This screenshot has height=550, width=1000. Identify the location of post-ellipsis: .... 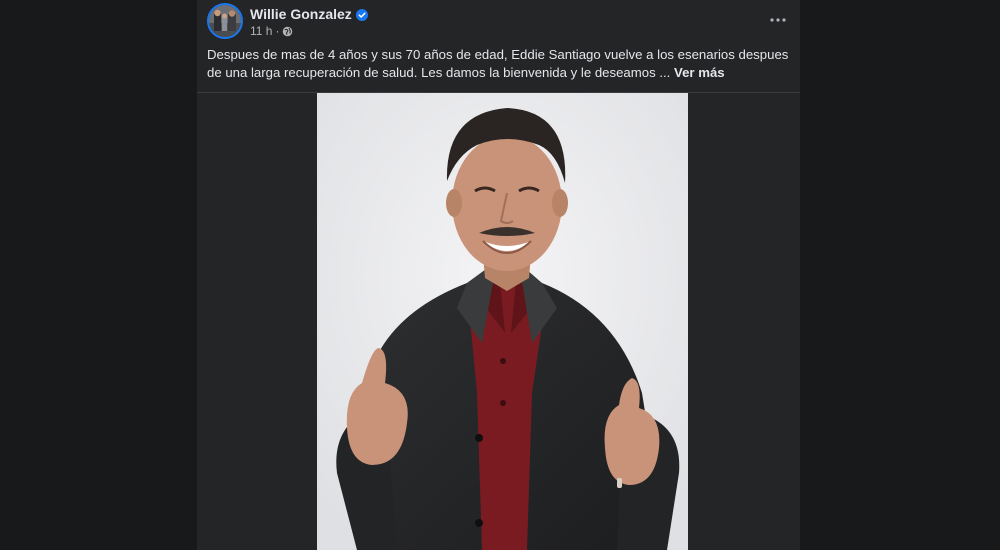
(665, 72).